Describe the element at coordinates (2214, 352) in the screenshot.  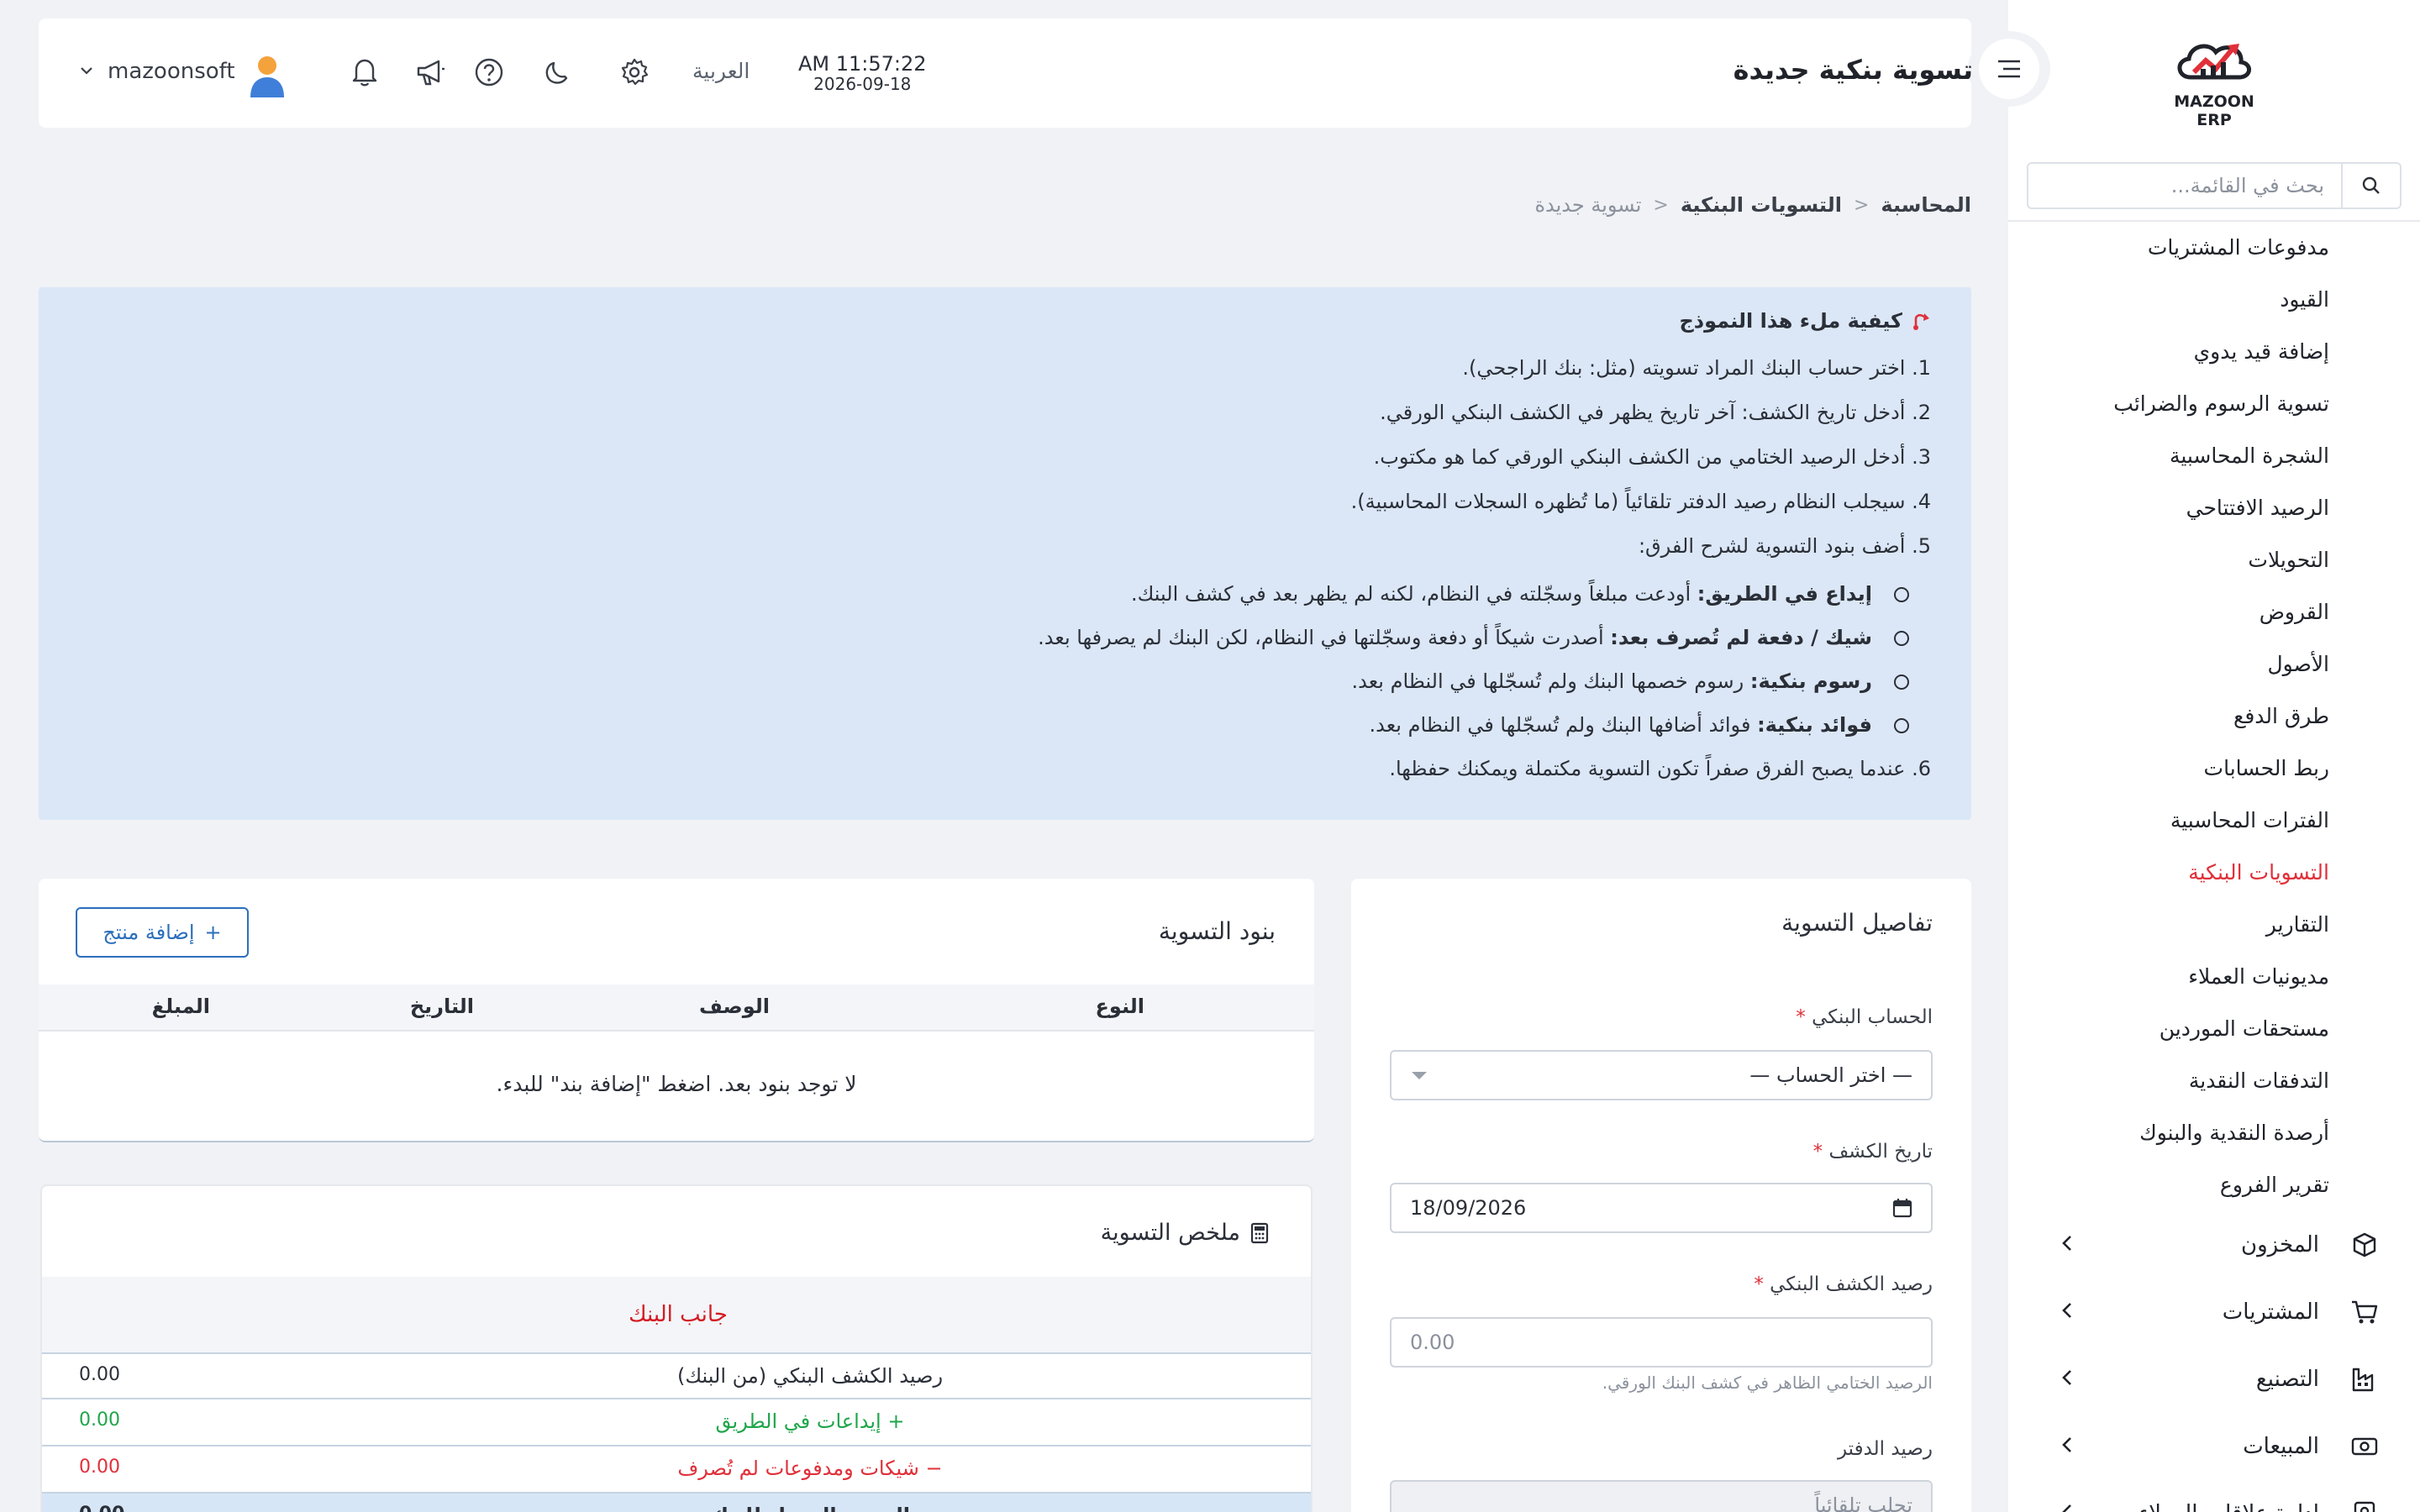
I see `sidebar-item-add-manual-entry: إضافة قيد يدوي` at that location.